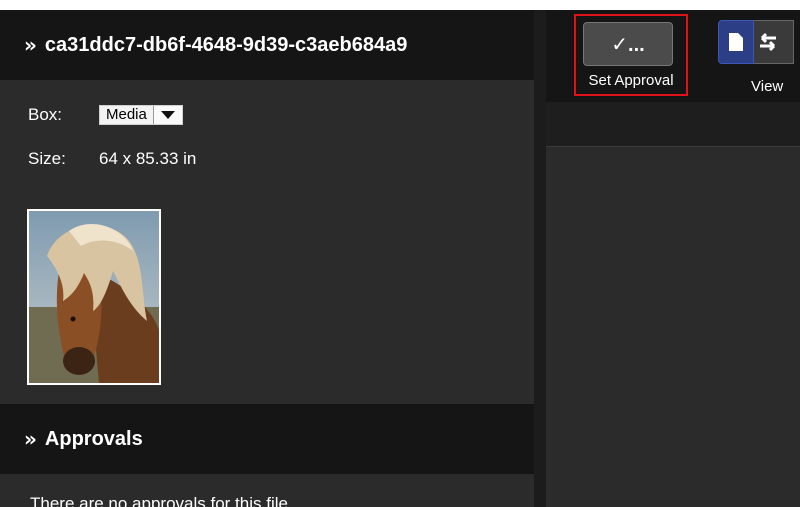  What do you see at coordinates (540, 258) in the screenshot?
I see `panel-divider` at bounding box center [540, 258].